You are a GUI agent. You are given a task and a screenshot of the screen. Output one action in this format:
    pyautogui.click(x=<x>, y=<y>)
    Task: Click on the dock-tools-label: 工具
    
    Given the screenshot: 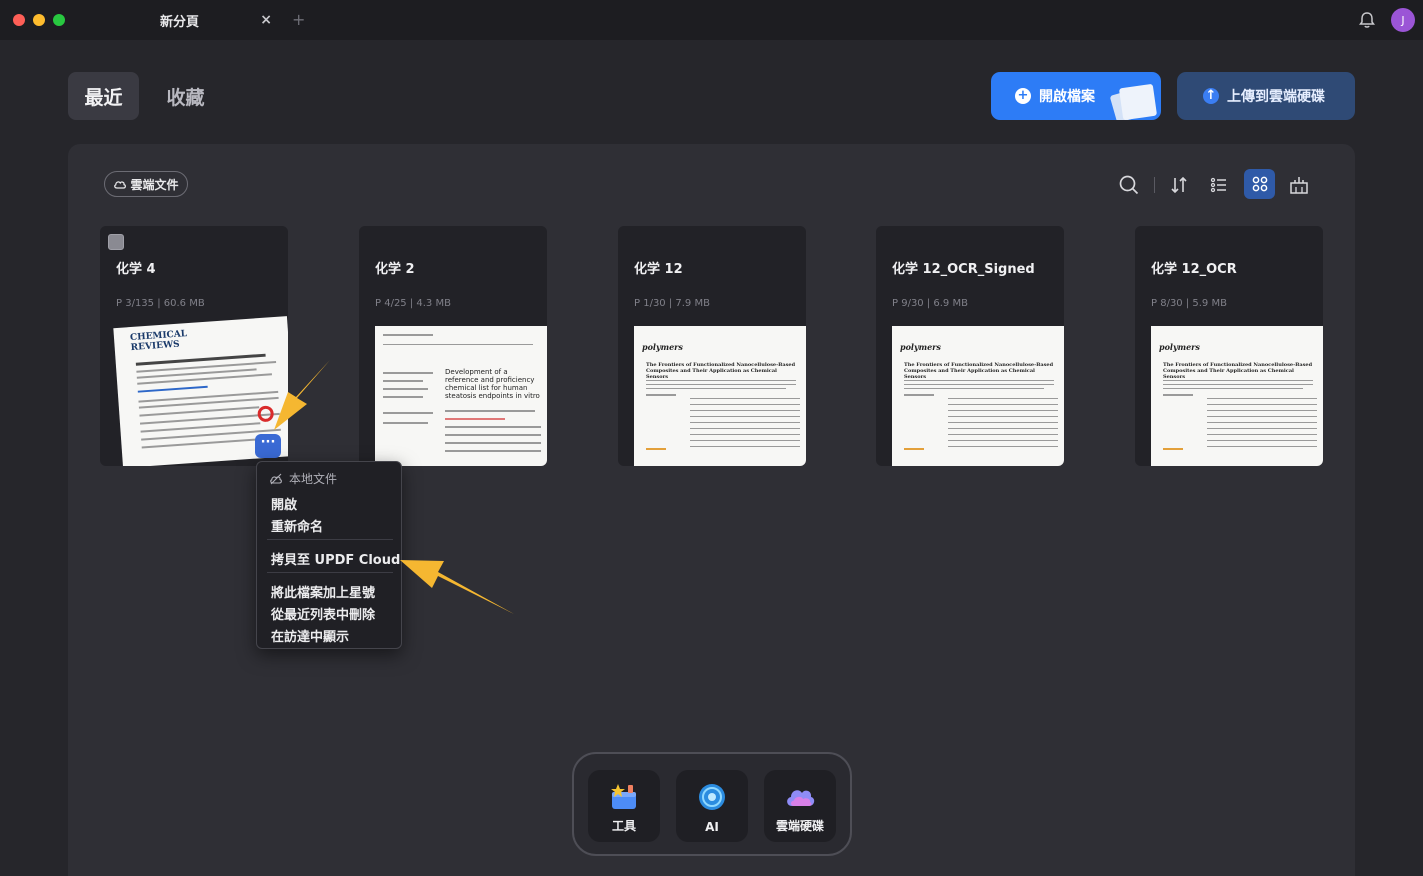 What is the action you would take?
    pyautogui.click(x=623, y=826)
    